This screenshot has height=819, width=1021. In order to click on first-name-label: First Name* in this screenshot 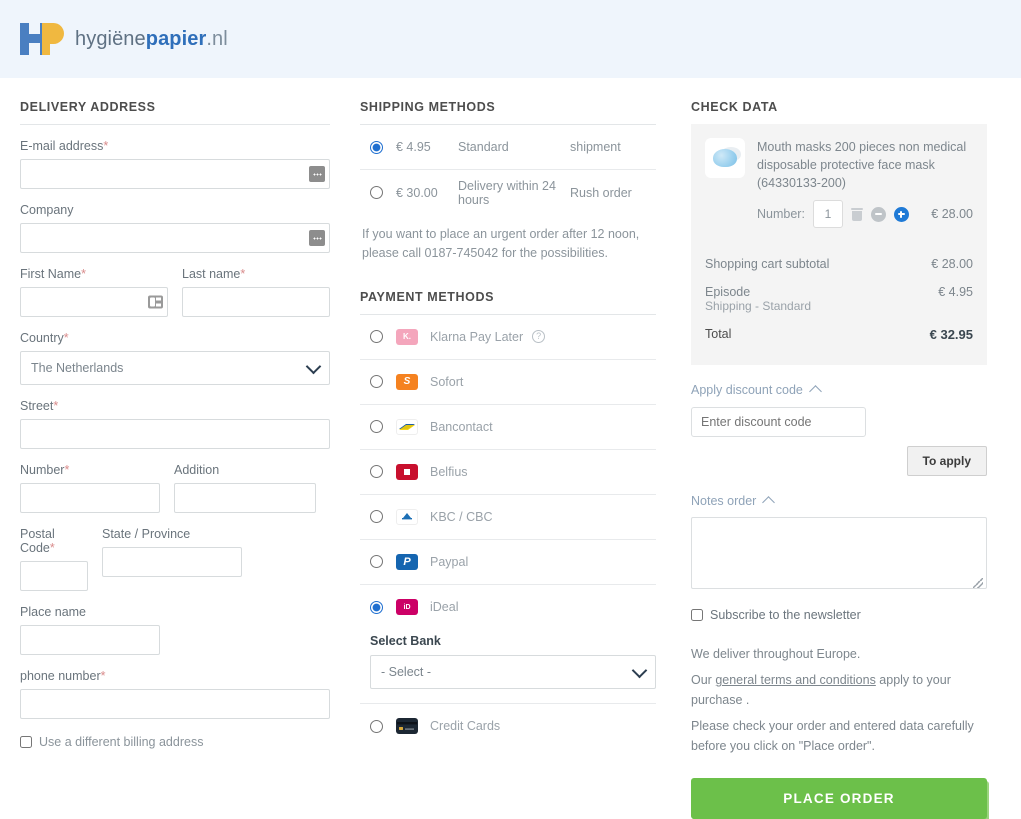, I will do `click(53, 274)`.